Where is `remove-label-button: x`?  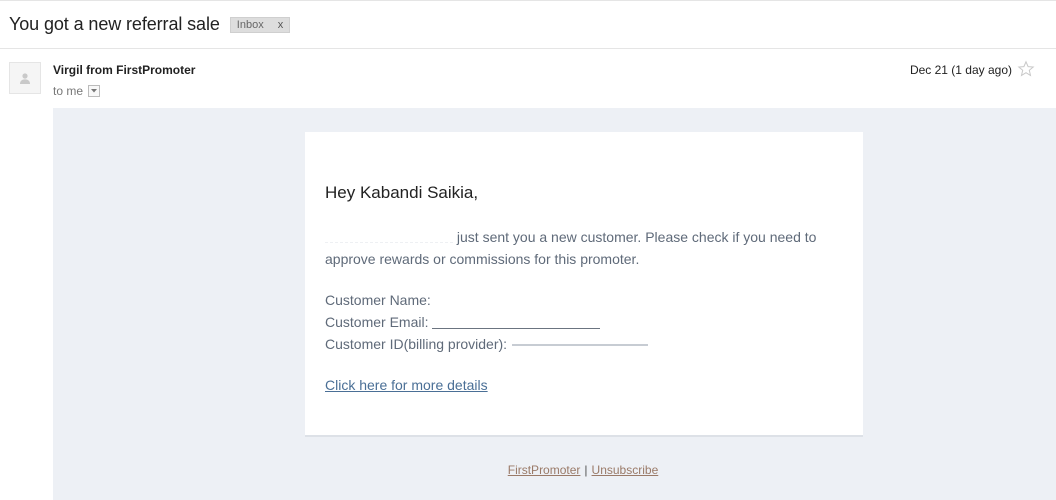 remove-label-button: x is located at coordinates (281, 25).